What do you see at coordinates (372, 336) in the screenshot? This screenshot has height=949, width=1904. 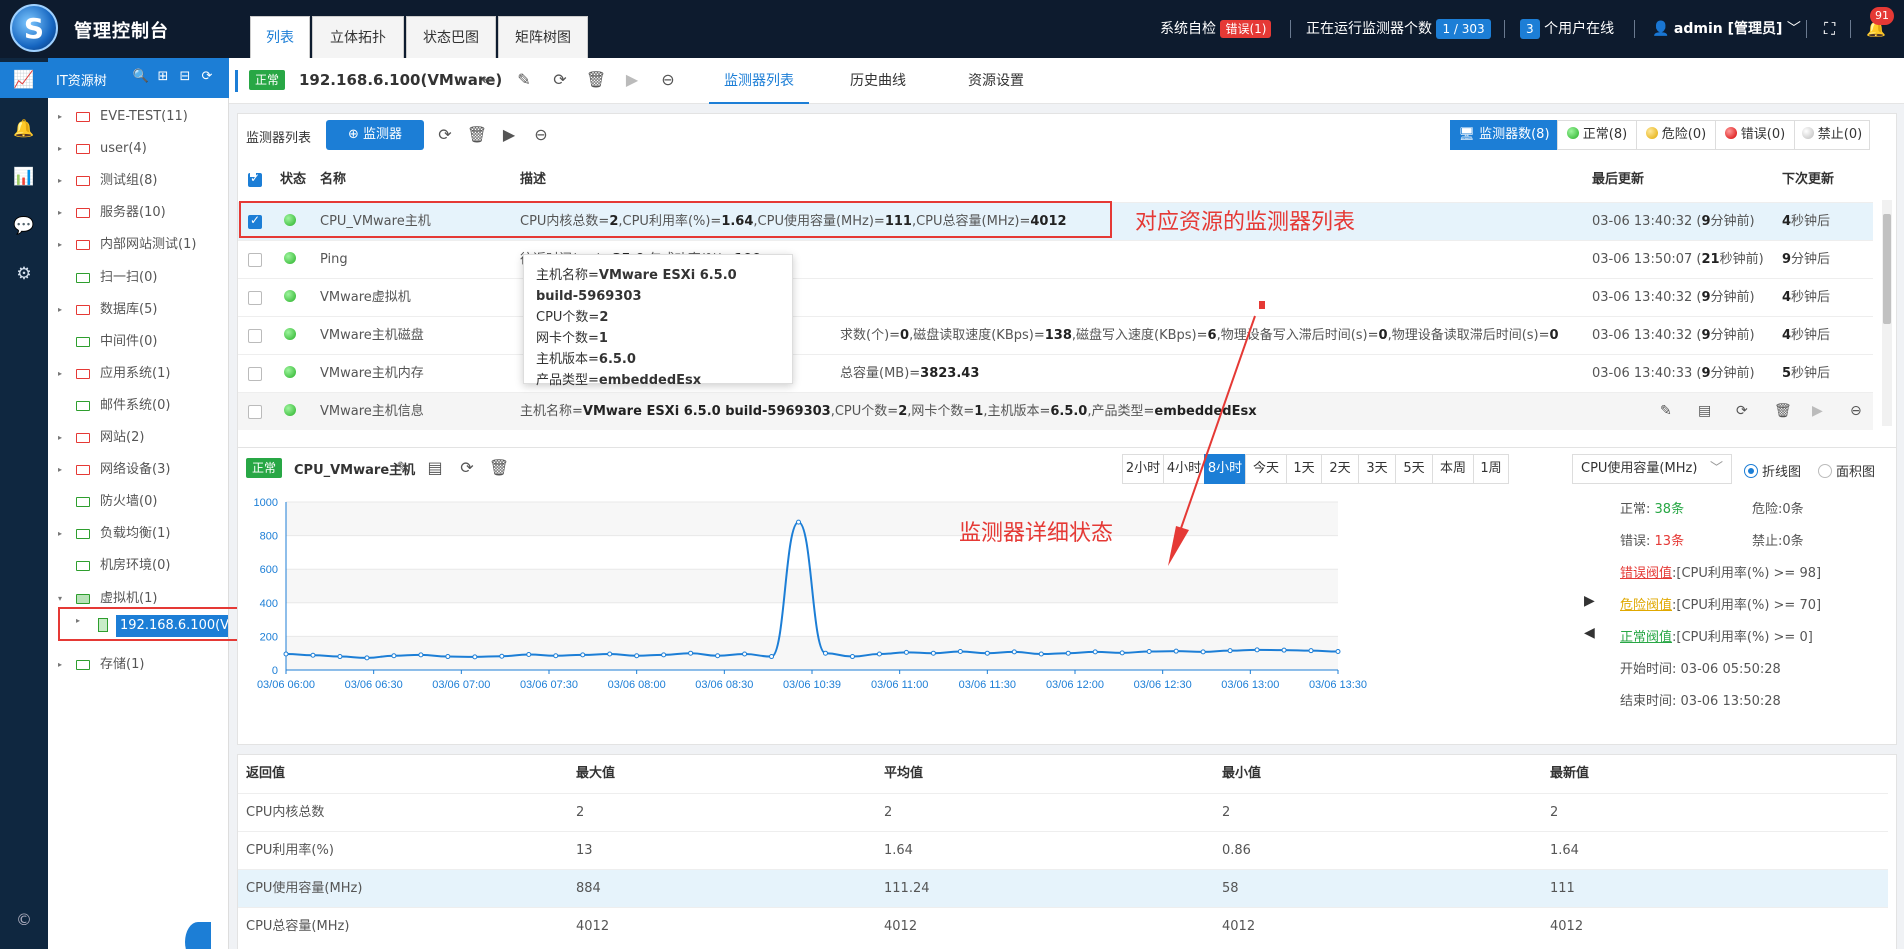 I see `row-name: VMware主机磁盘` at bounding box center [372, 336].